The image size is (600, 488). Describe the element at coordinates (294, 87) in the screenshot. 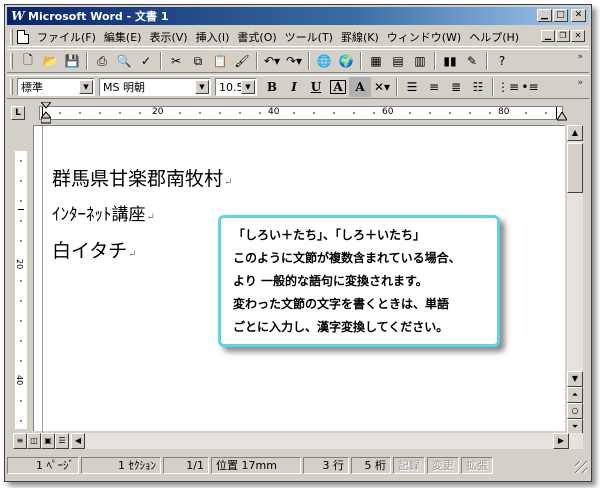

I see `italic-button: I` at that location.